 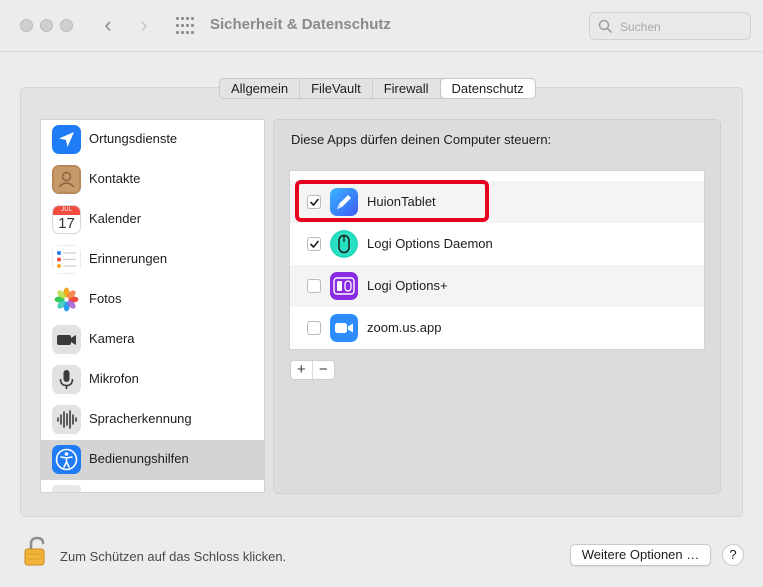 What do you see at coordinates (497, 328) in the screenshot?
I see `app-row-zoom: zoom.us.app` at bounding box center [497, 328].